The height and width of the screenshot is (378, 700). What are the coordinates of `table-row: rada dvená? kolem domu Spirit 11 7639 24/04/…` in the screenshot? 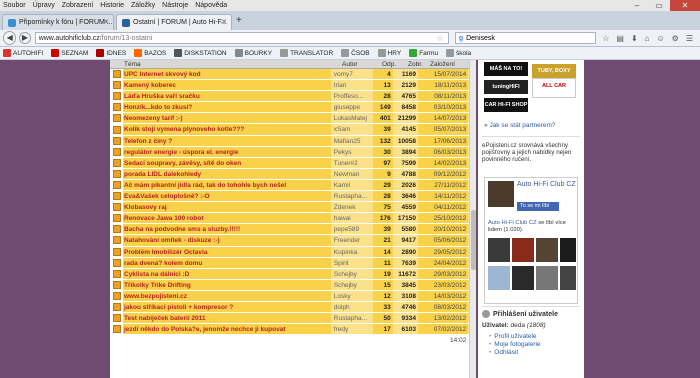 It's located at (293, 267).